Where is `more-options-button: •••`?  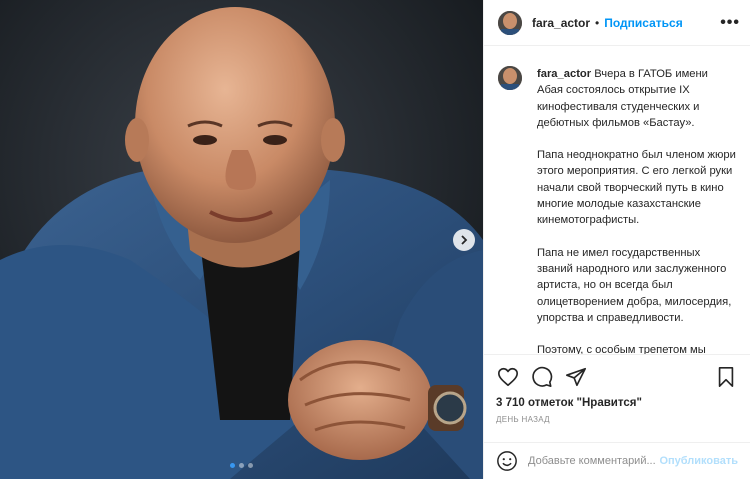 more-options-button: ••• is located at coordinates (730, 23).